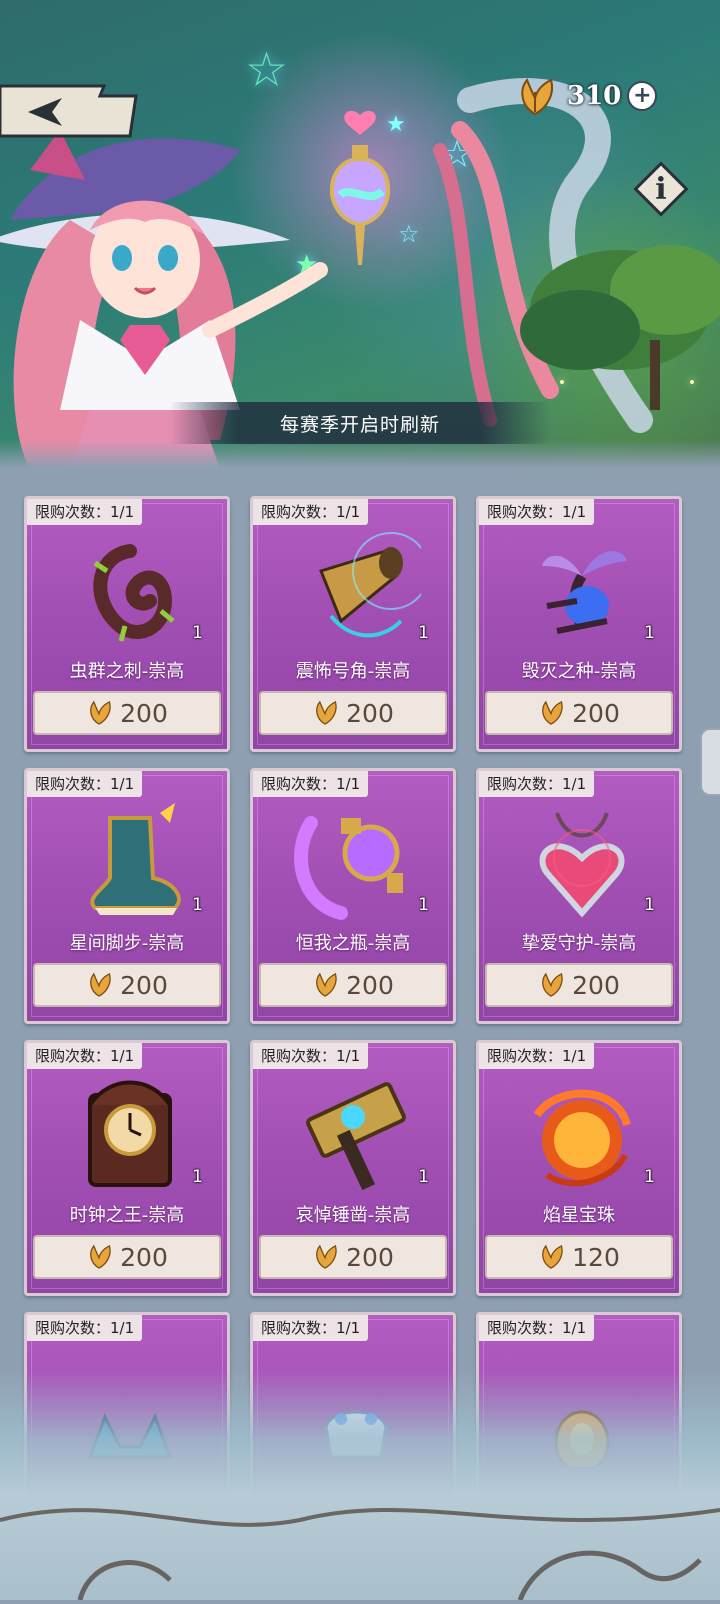  What do you see at coordinates (135, 859) in the screenshot?
I see `boot-icon` at bounding box center [135, 859].